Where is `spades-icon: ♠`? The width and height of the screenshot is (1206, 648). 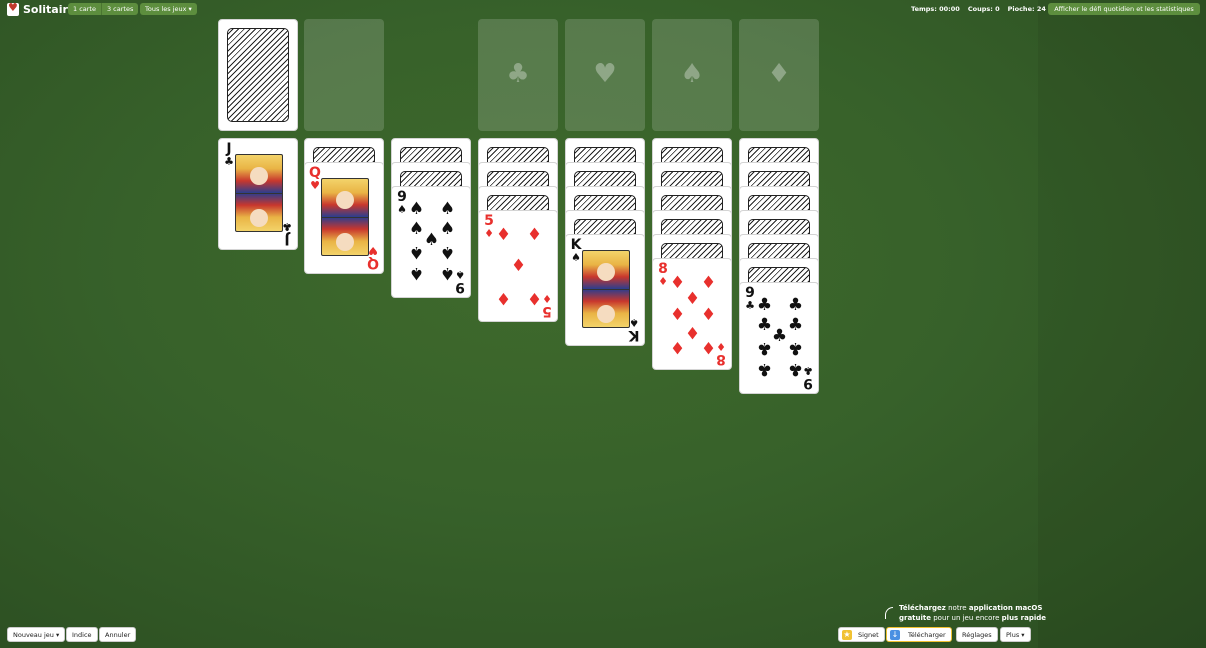
spades-icon: ♠ is located at coordinates (692, 74).